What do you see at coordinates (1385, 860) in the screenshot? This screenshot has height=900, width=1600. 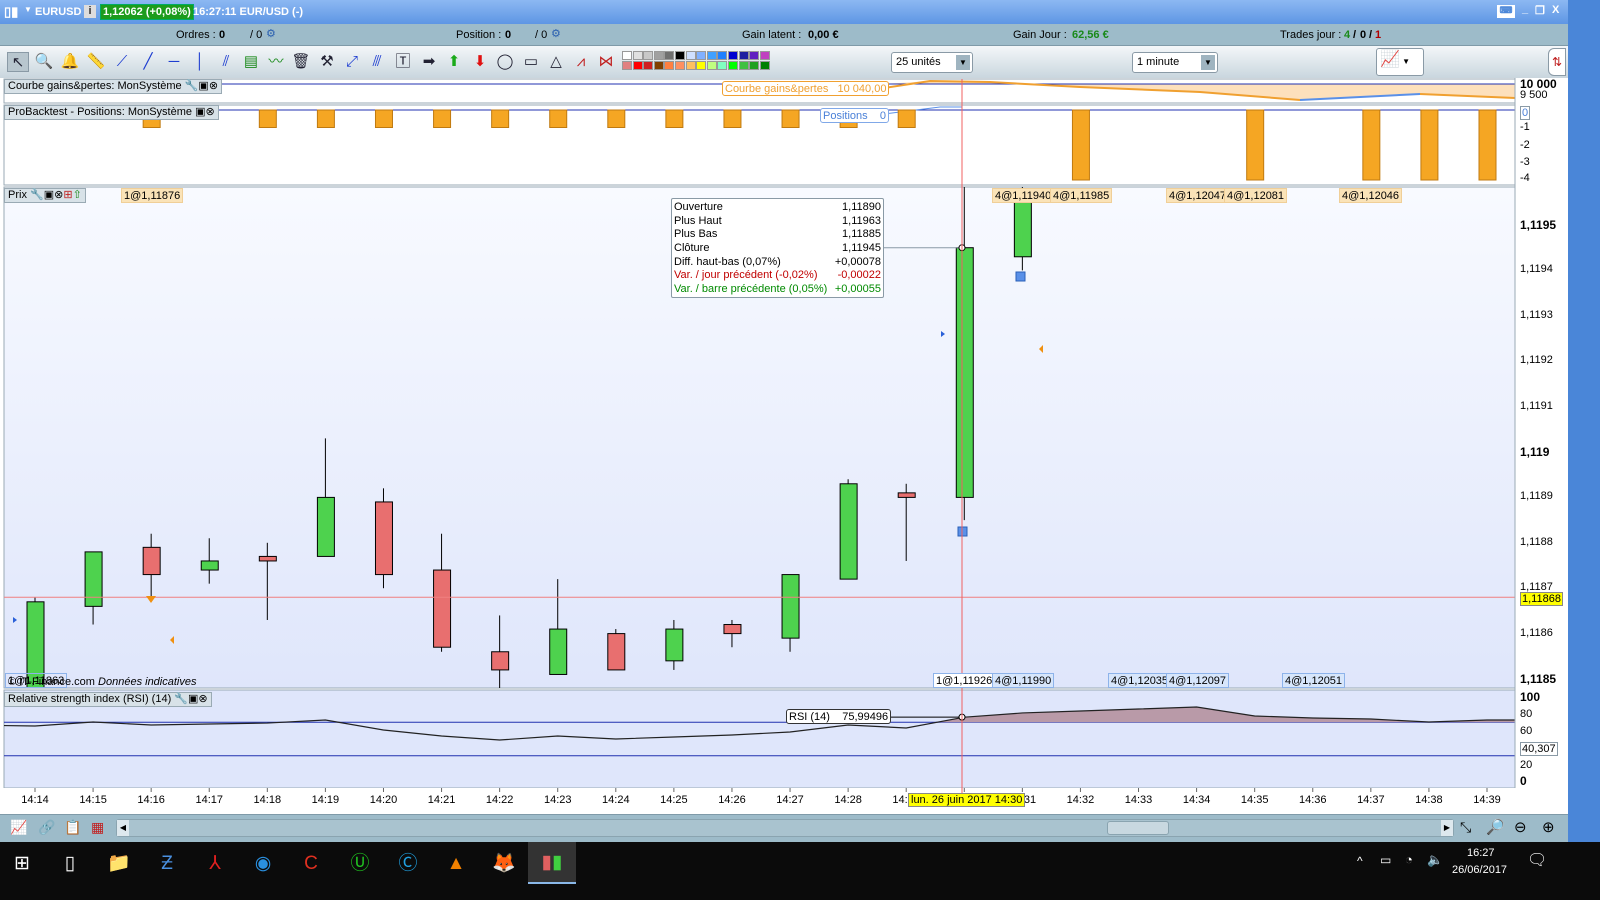 I see `battery-icon: ▭` at bounding box center [1385, 860].